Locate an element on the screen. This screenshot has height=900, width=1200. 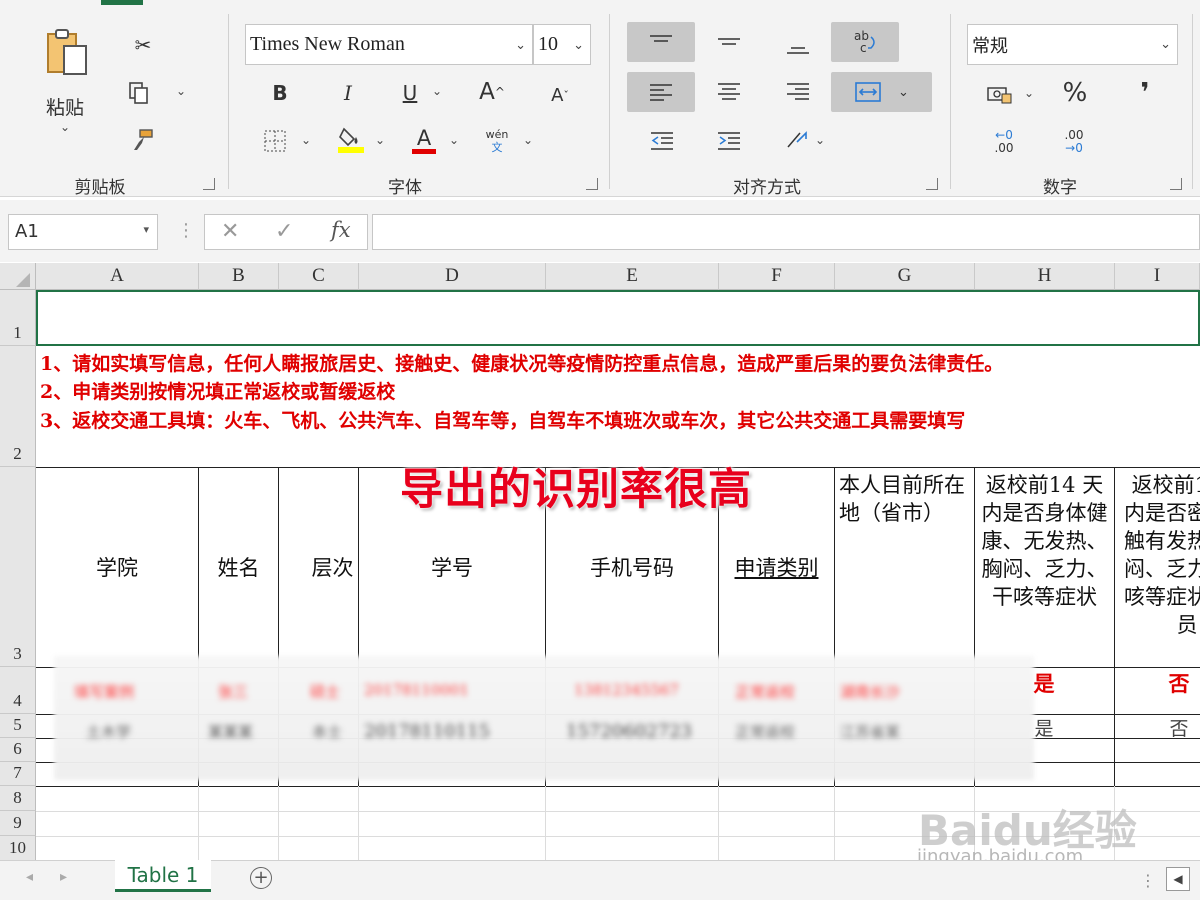
italic-button: I is located at coordinates (348, 93).